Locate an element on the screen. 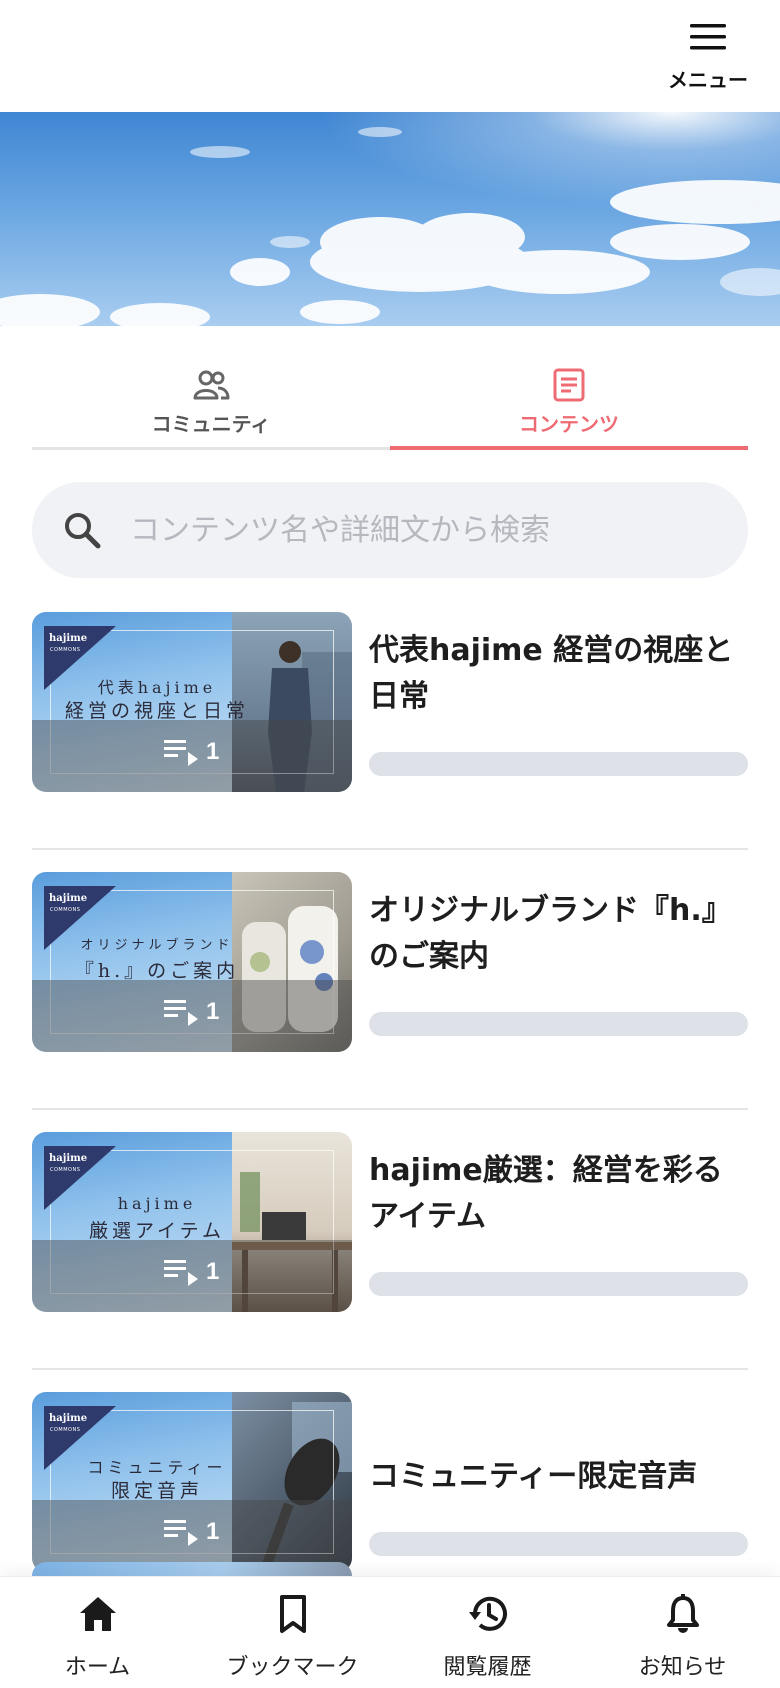 The image size is (780, 1688). tab-bar: コミュニティ コンテンツ is located at coordinates (390, 405).